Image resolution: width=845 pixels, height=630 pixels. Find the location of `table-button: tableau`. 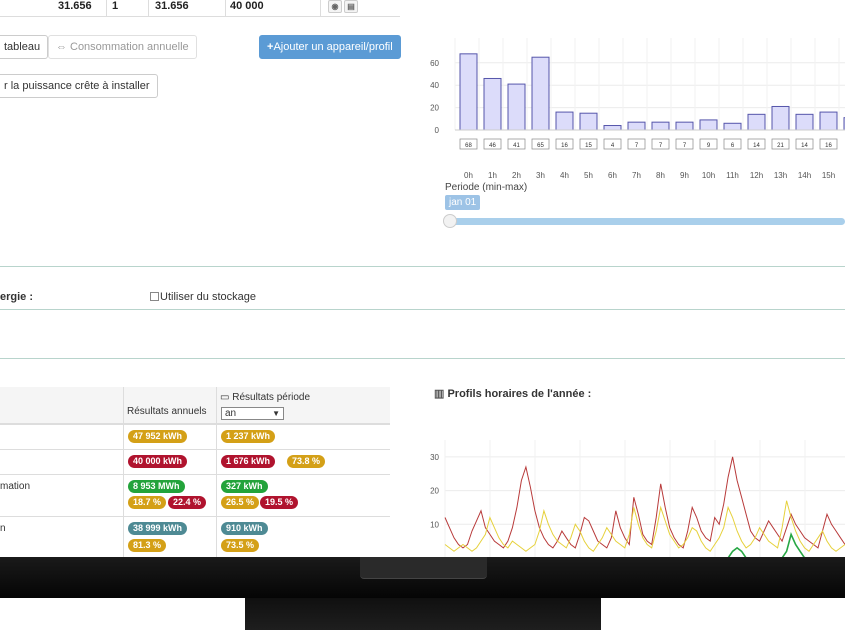

table-button: tableau is located at coordinates (24, 47).